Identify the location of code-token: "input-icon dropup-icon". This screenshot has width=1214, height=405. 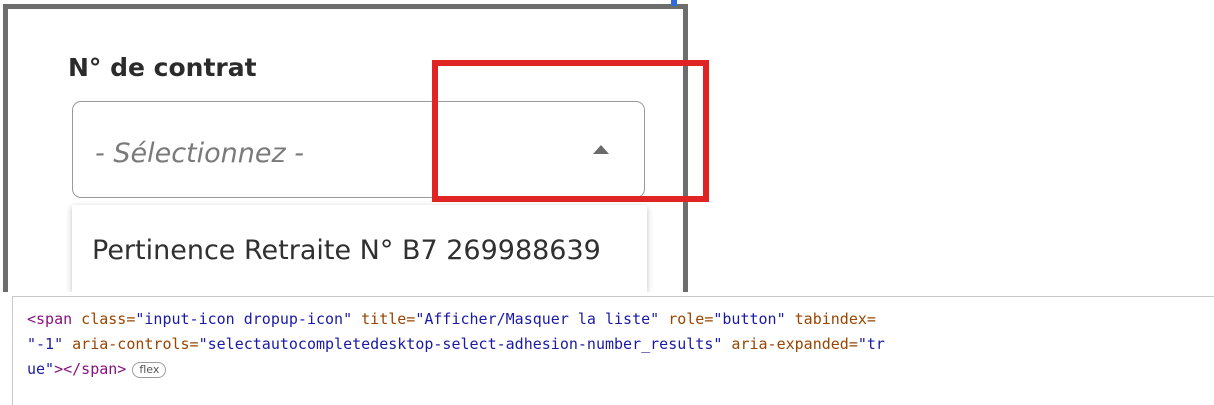
(244, 319).